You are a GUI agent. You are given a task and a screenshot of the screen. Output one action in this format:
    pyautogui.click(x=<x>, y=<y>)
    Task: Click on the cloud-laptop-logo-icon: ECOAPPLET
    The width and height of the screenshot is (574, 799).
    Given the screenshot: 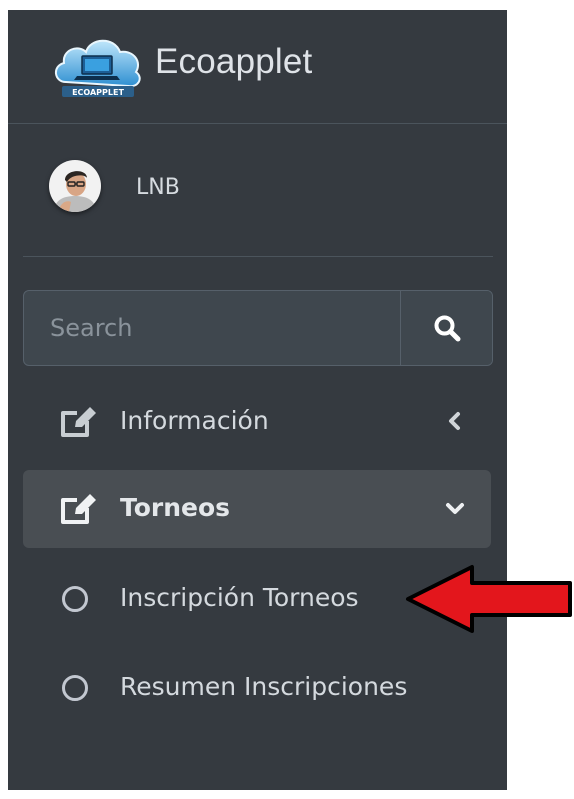 What is the action you would take?
    pyautogui.click(x=98, y=68)
    